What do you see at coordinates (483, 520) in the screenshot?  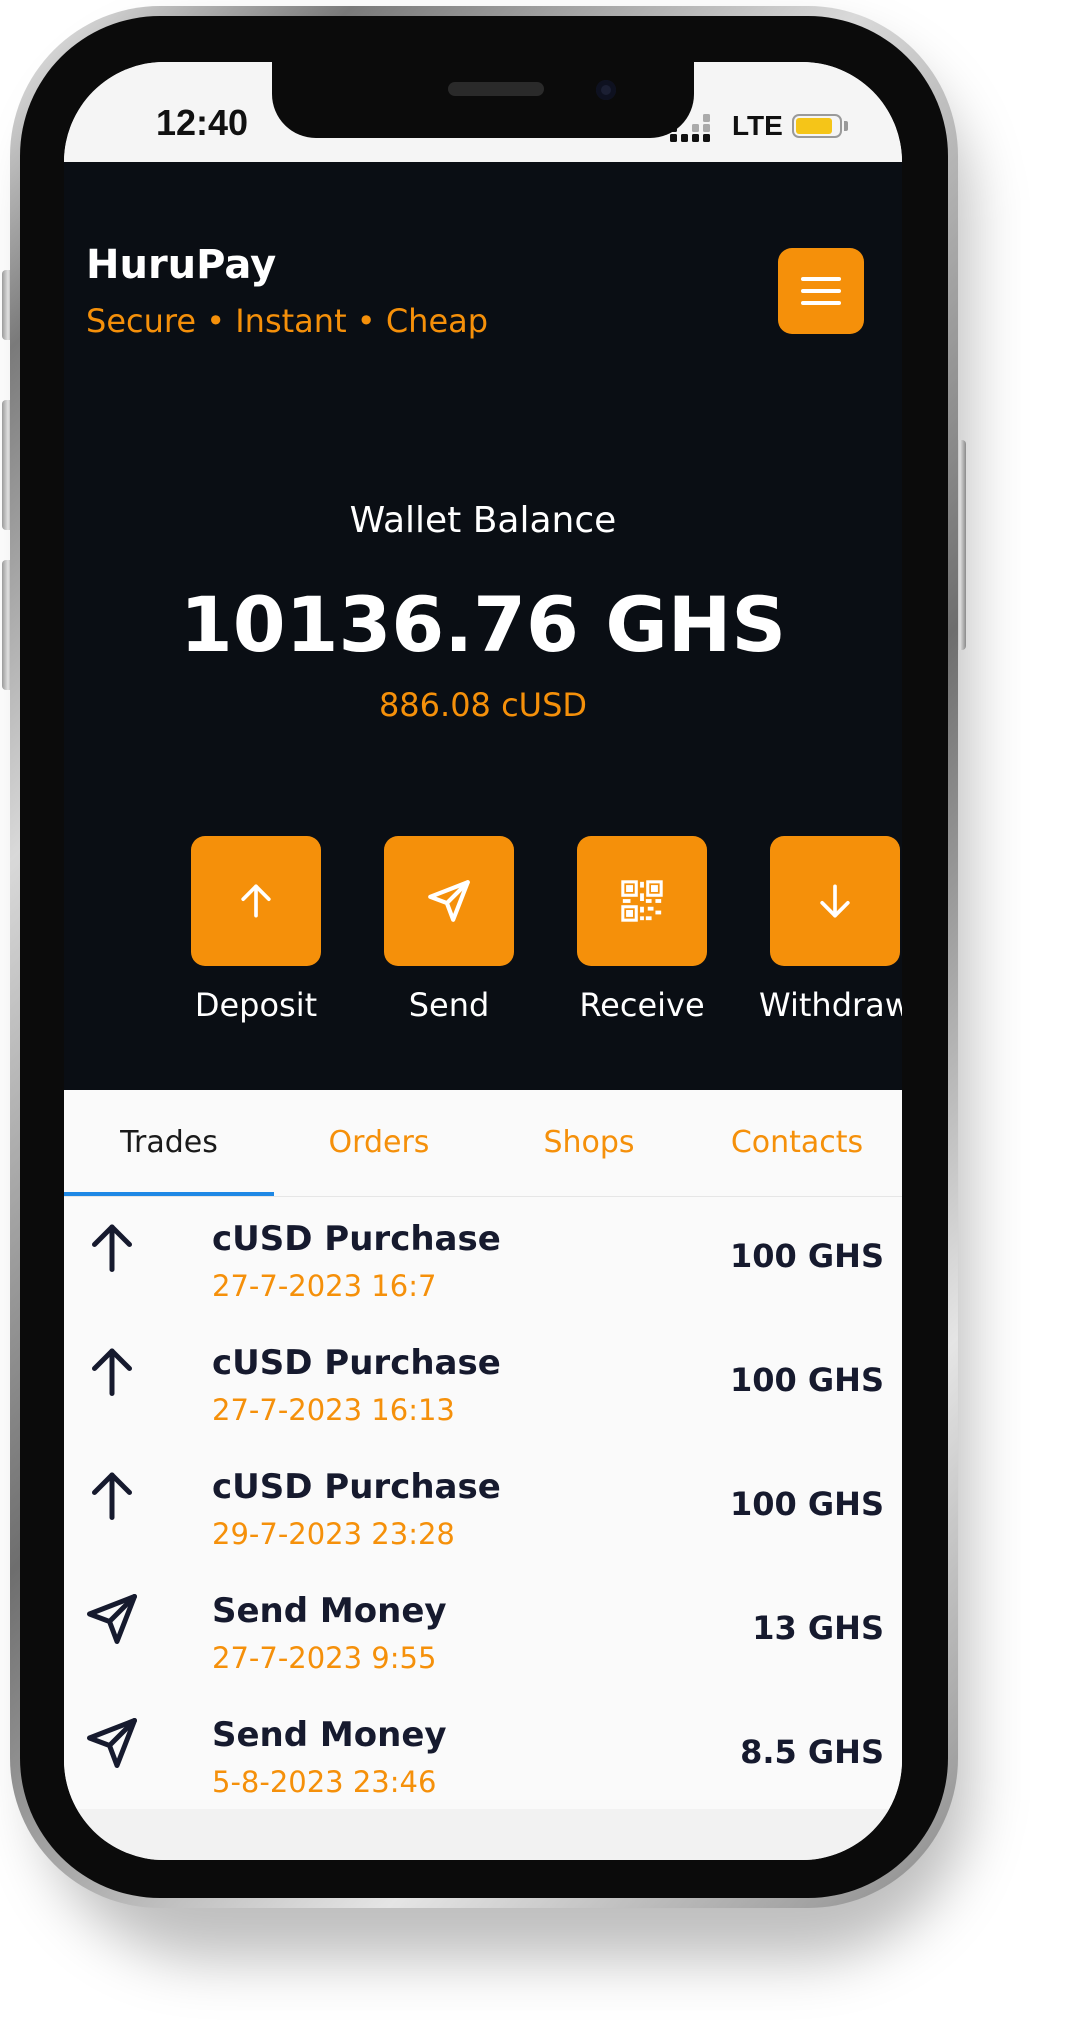 I see `wallet-balance-label: Wallet Balance` at bounding box center [483, 520].